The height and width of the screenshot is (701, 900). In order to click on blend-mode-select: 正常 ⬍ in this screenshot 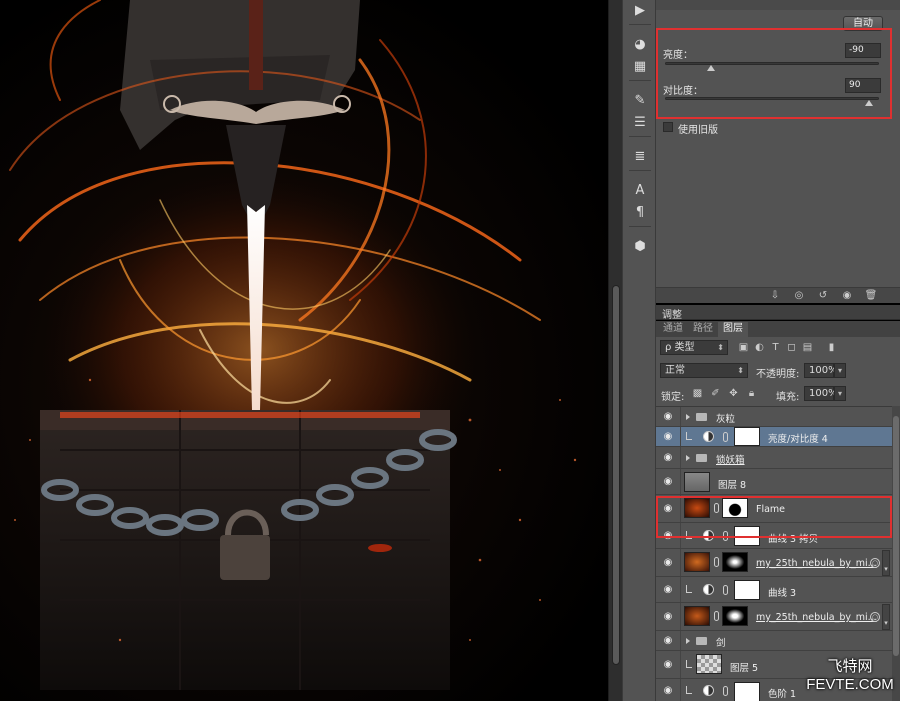, I will do `click(704, 370)`.